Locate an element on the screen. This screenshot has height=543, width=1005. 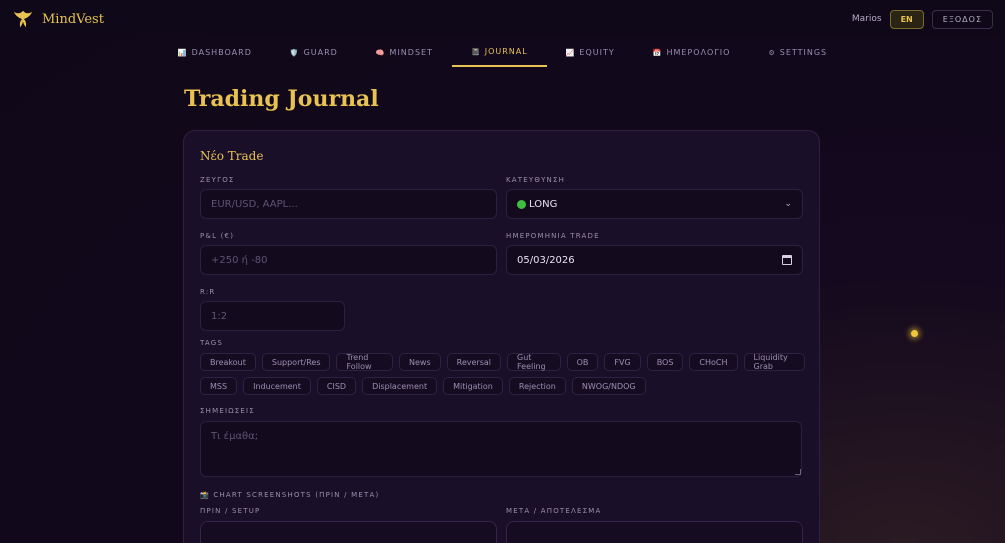
date-label: ΗΜΕΡΟΜΗΝΙΑ TRADE is located at coordinates (553, 236).